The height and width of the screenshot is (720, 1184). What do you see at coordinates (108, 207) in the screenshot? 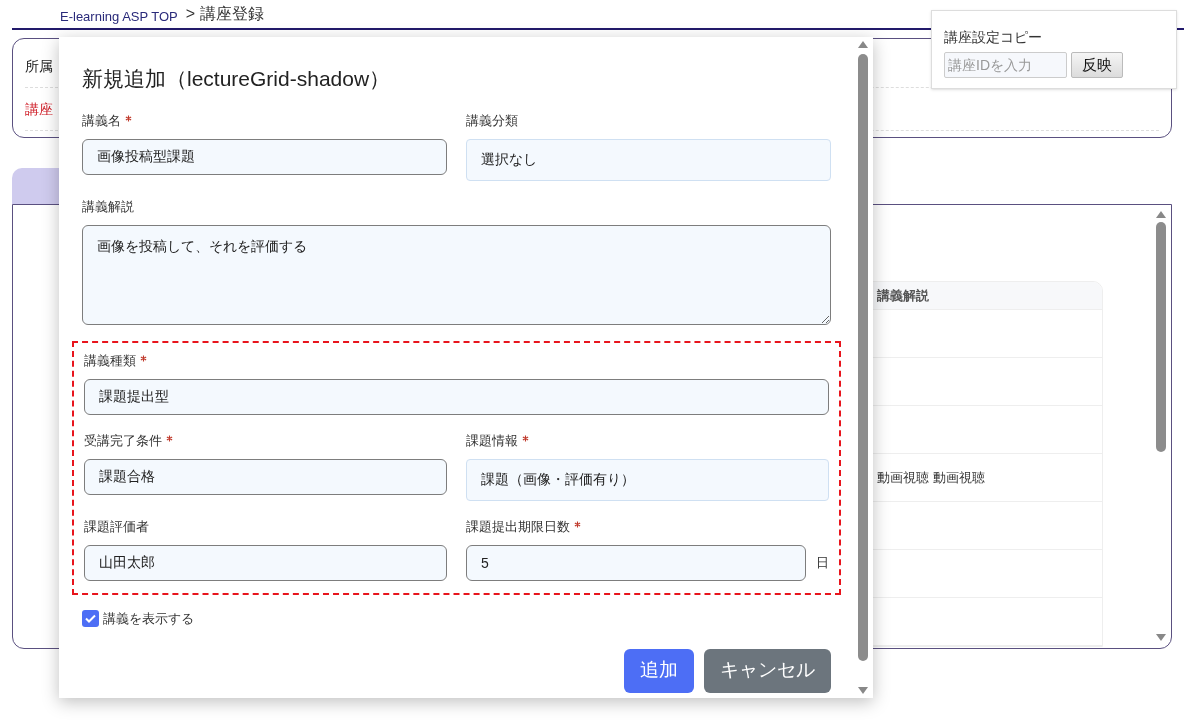
I see `field-label: 講義解説` at bounding box center [108, 207].